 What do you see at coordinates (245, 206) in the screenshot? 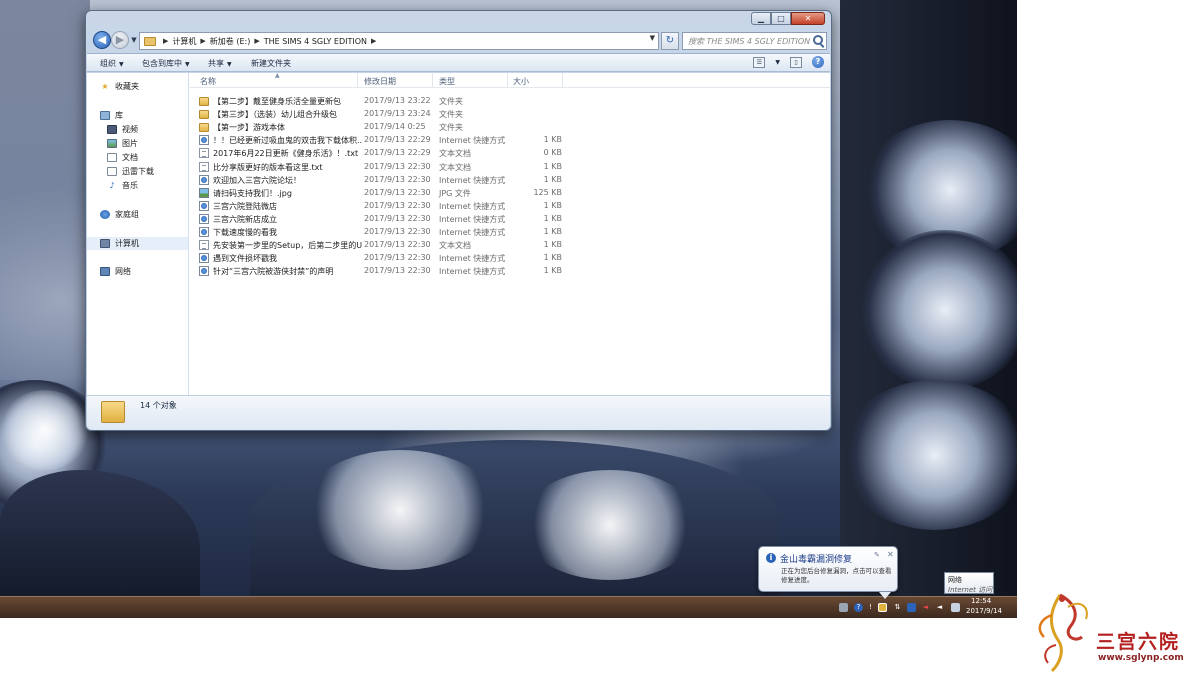
I see `file-name: 三宫六院登陆微店` at bounding box center [245, 206].